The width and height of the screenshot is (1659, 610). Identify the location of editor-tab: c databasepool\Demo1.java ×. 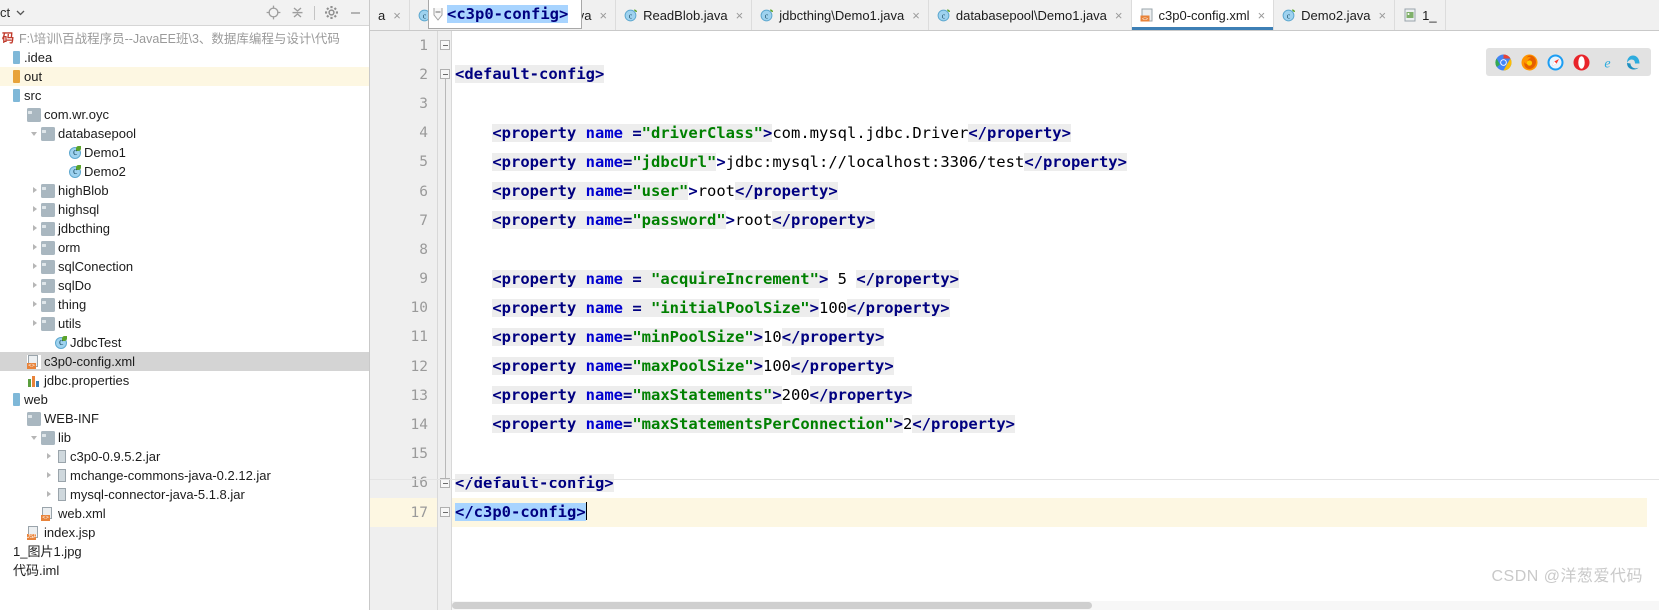
(1030, 15).